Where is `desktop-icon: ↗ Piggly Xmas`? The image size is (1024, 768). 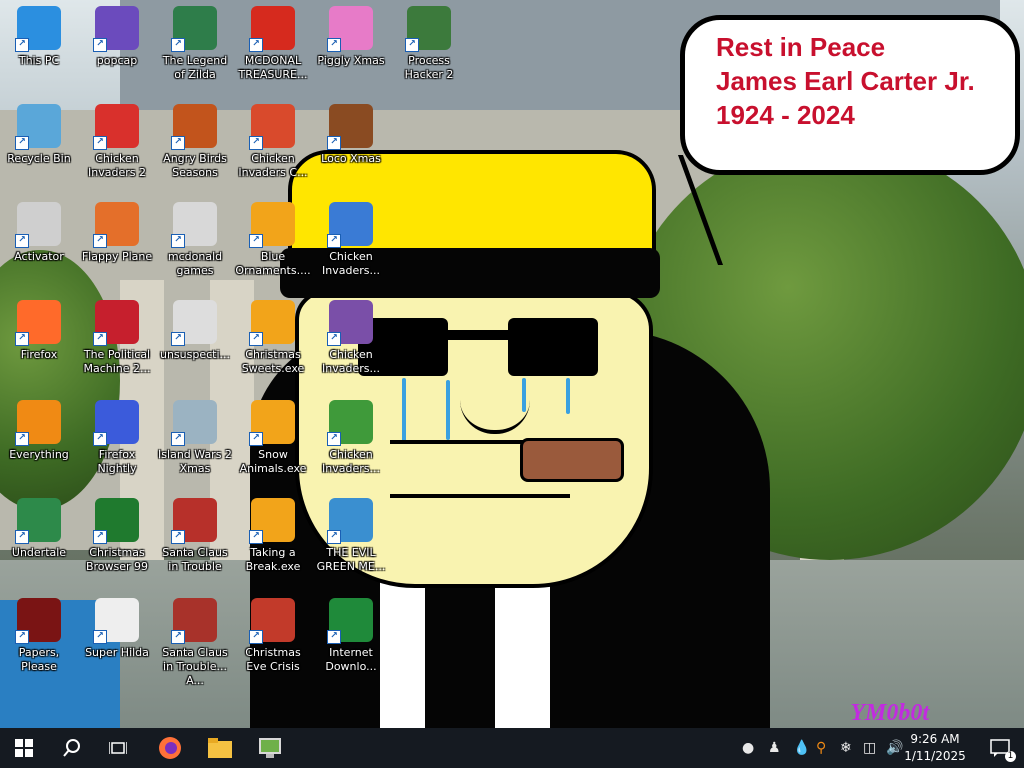 desktop-icon: ↗ Piggly Xmas is located at coordinates (351, 37).